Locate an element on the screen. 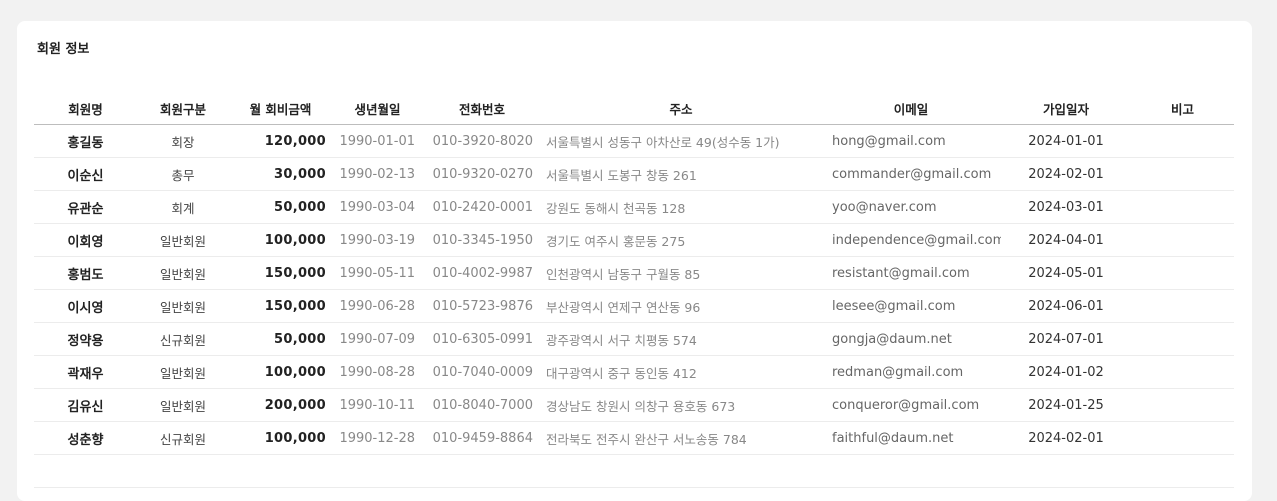 The width and height of the screenshot is (1277, 501). cell-name: 이시영 is located at coordinates (85, 306).